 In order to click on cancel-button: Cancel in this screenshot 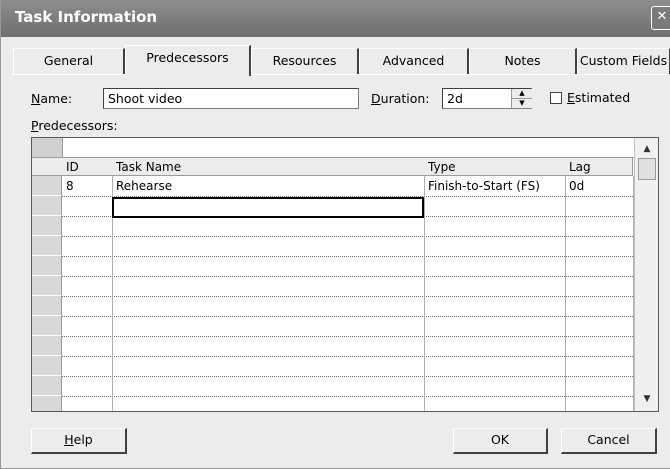, I will do `click(609, 441)`.